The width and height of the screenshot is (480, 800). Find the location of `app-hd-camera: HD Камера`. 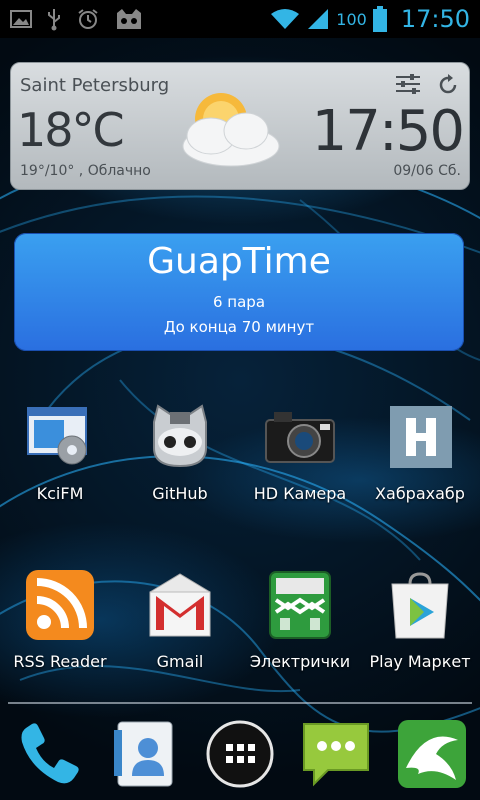

app-hd-camera: HD Камера is located at coordinates (300, 452).